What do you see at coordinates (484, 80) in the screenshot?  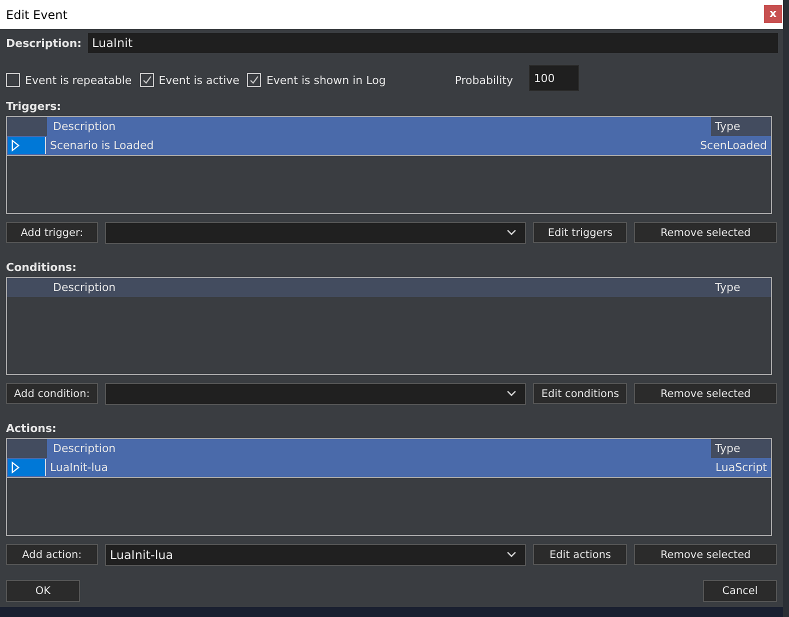 I see `probability-label: Probability` at bounding box center [484, 80].